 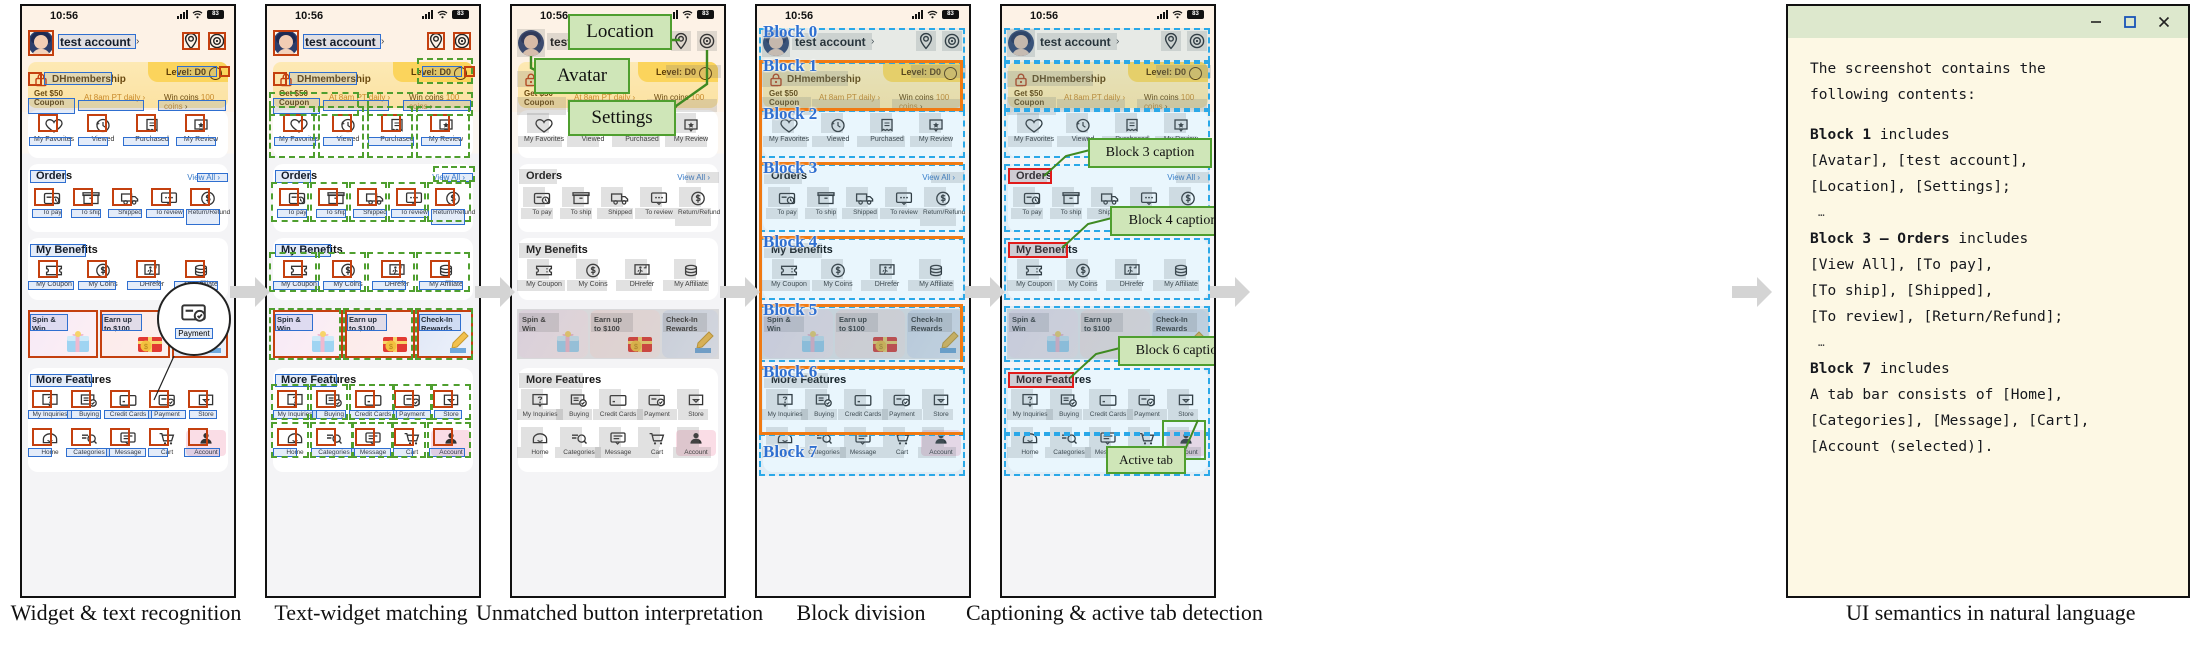 What do you see at coordinates (887, 130) in the screenshot?
I see `quick-item-2: Purchased` at bounding box center [887, 130].